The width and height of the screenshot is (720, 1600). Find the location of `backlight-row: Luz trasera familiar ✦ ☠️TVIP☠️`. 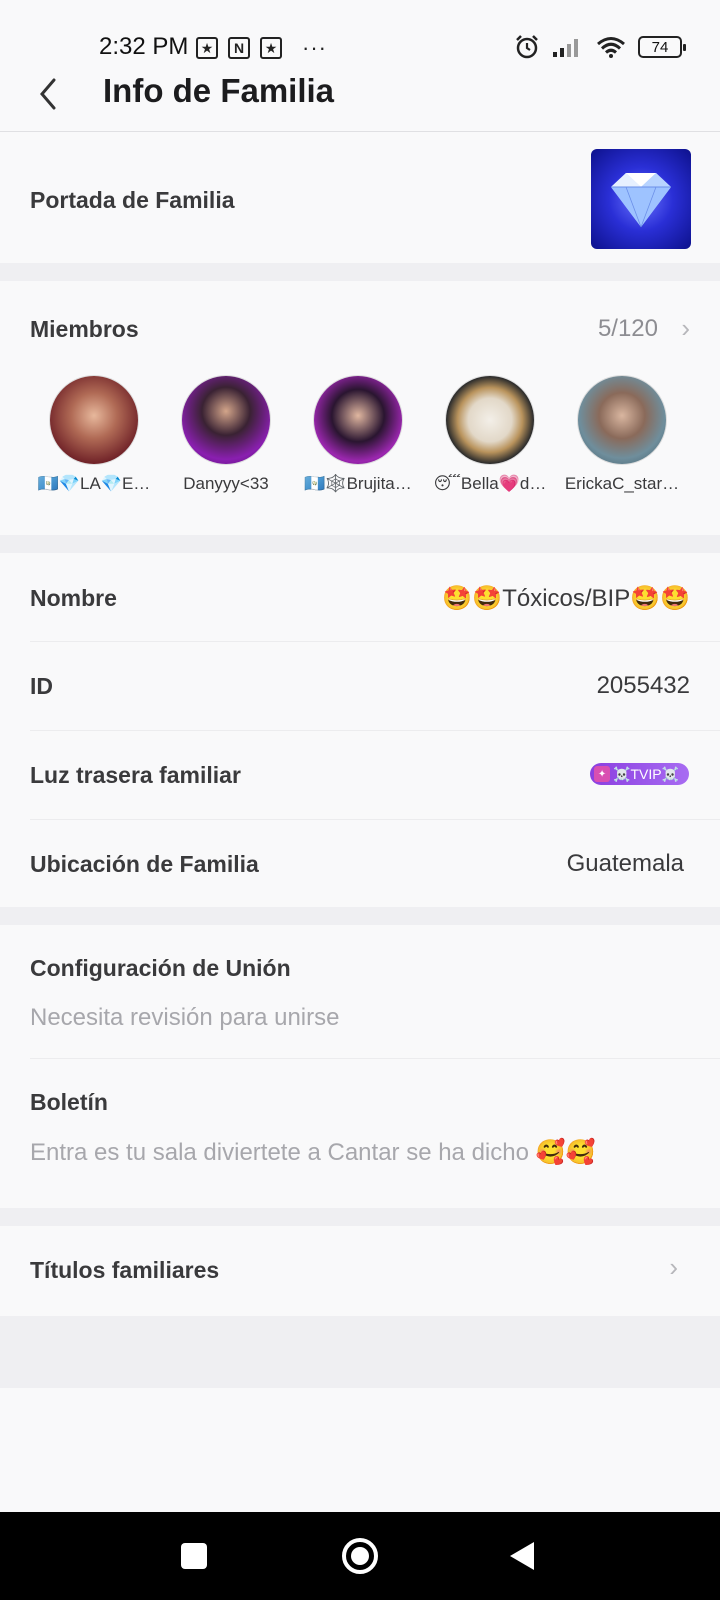

backlight-row: Luz trasera familiar ✦ ☠️TVIP☠️ is located at coordinates (360, 775).